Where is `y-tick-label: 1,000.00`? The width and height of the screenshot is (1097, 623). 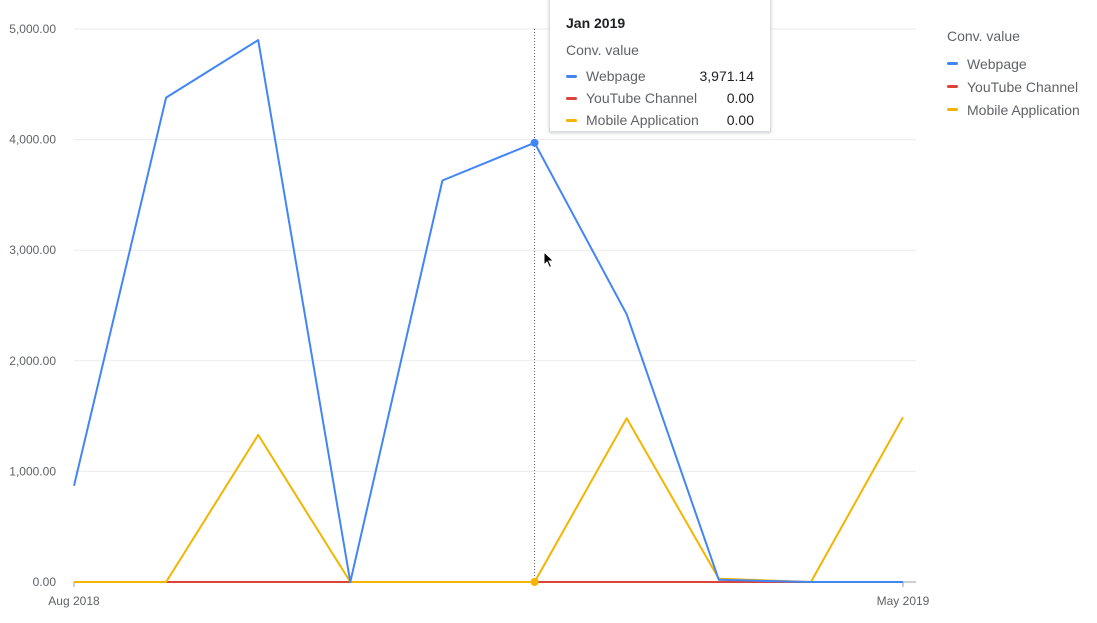 y-tick-label: 1,000.00 is located at coordinates (32, 471).